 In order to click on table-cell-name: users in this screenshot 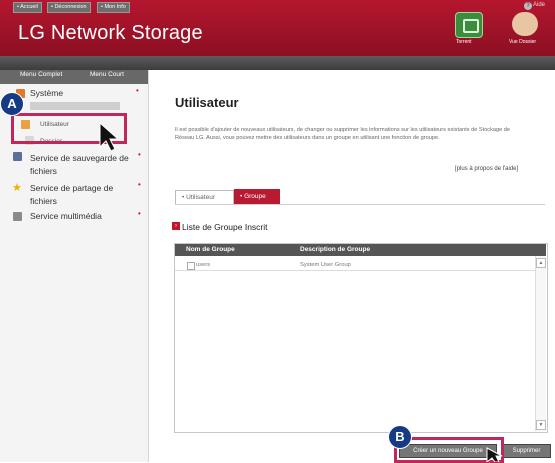, I will do `click(203, 265)`.